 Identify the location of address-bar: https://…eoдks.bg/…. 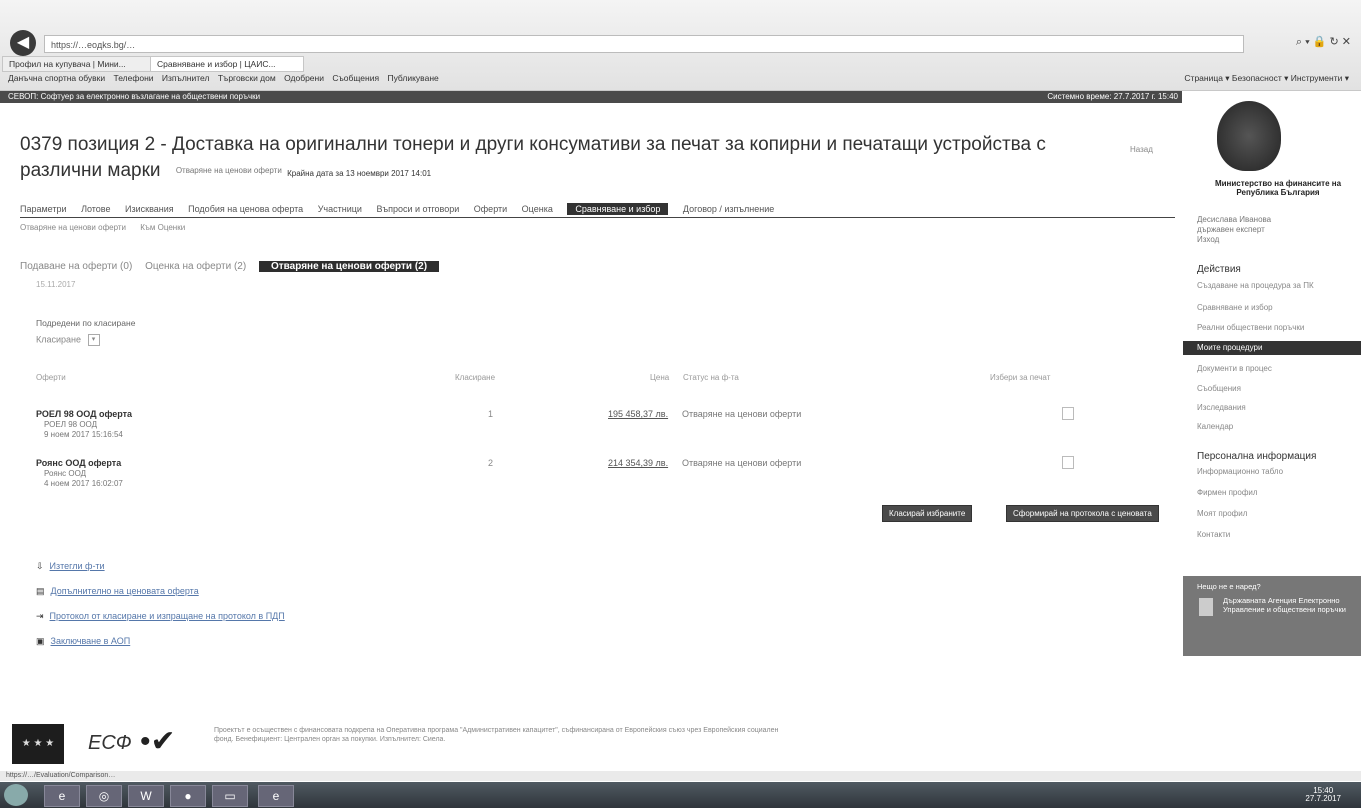
(644, 44).